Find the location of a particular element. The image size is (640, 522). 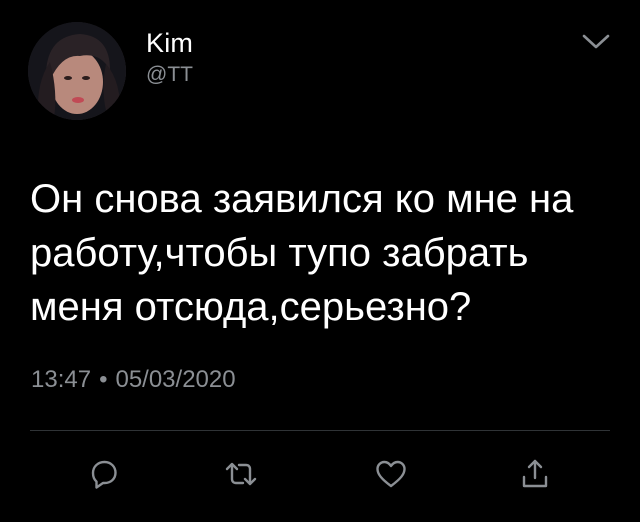

display-name: Kim is located at coordinates (169, 43).